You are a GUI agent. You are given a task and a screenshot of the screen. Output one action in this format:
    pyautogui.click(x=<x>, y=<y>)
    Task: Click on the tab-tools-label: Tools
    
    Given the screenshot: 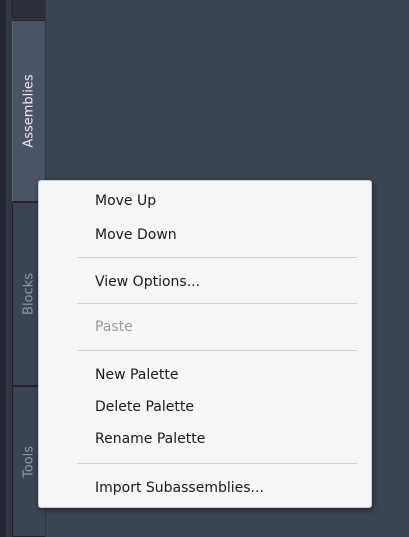 What is the action you would take?
    pyautogui.click(x=29, y=461)
    